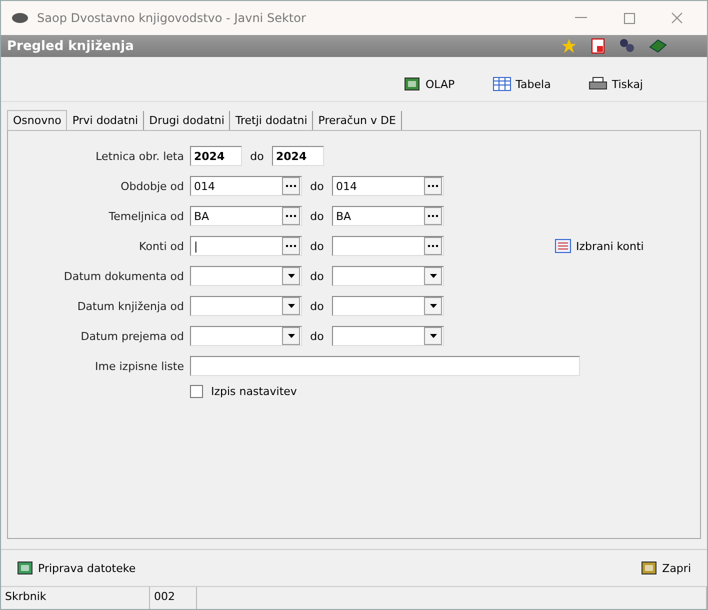  I want to click on field-label: Datum dokumenta od, so click(123, 276).